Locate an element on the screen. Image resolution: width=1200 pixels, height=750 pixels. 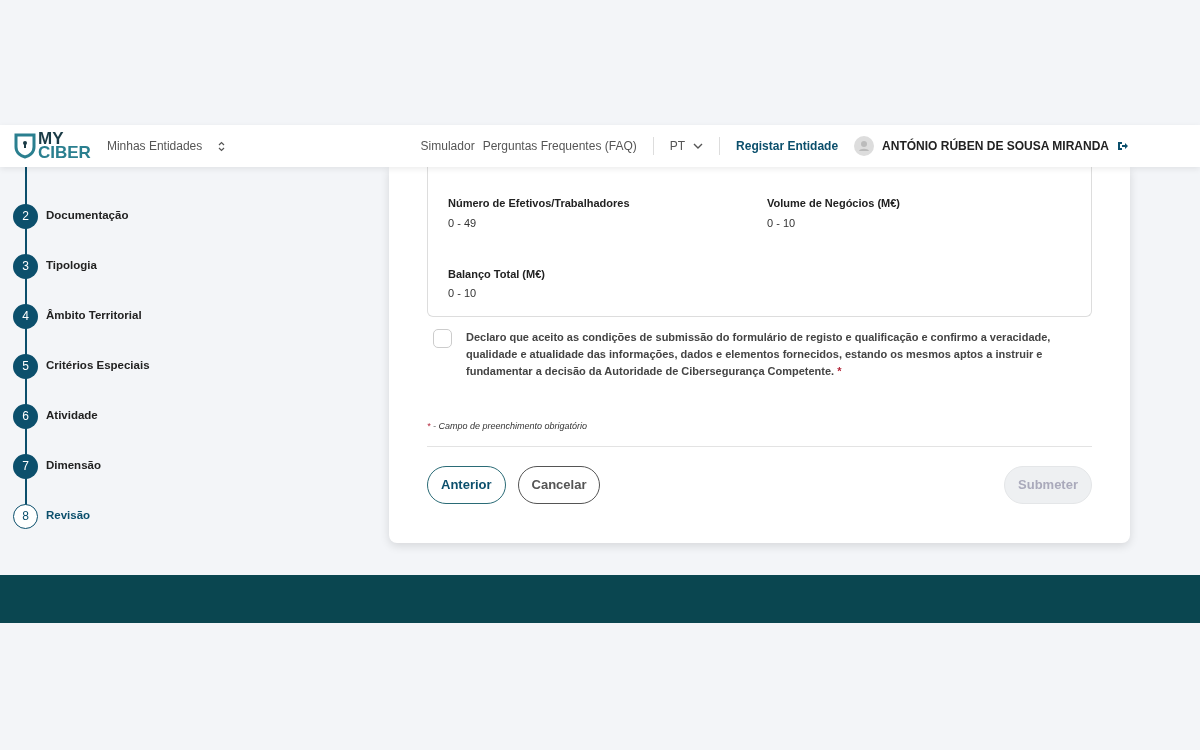
step-label: Documentação is located at coordinates (87, 216).